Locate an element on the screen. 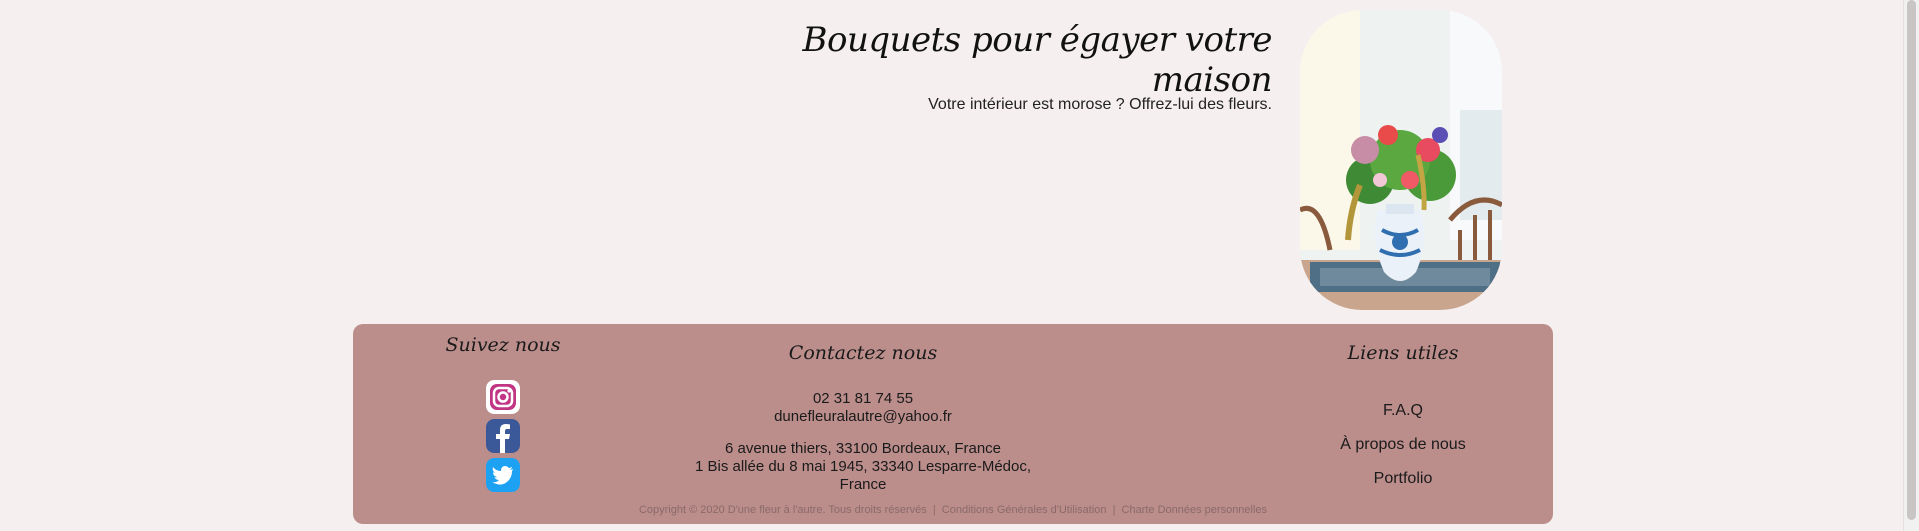 Image resolution: width=1919 pixels, height=531 pixels. contact-email: dunefleuralautre@yahoo.fr is located at coordinates (863, 416).